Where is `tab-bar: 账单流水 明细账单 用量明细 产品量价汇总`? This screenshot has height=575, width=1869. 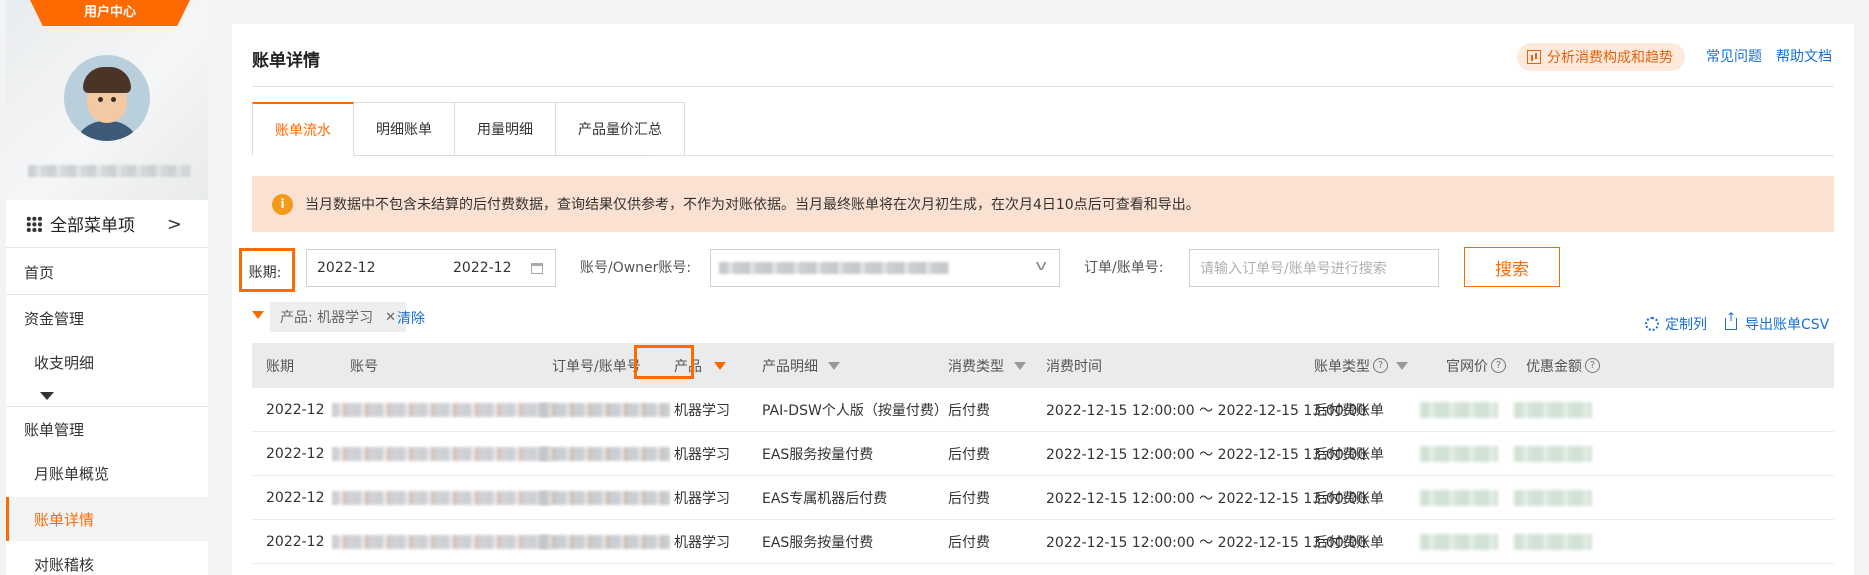 tab-bar: 账单流水 明细账单 用量明细 产品量价汇总 is located at coordinates (468, 129).